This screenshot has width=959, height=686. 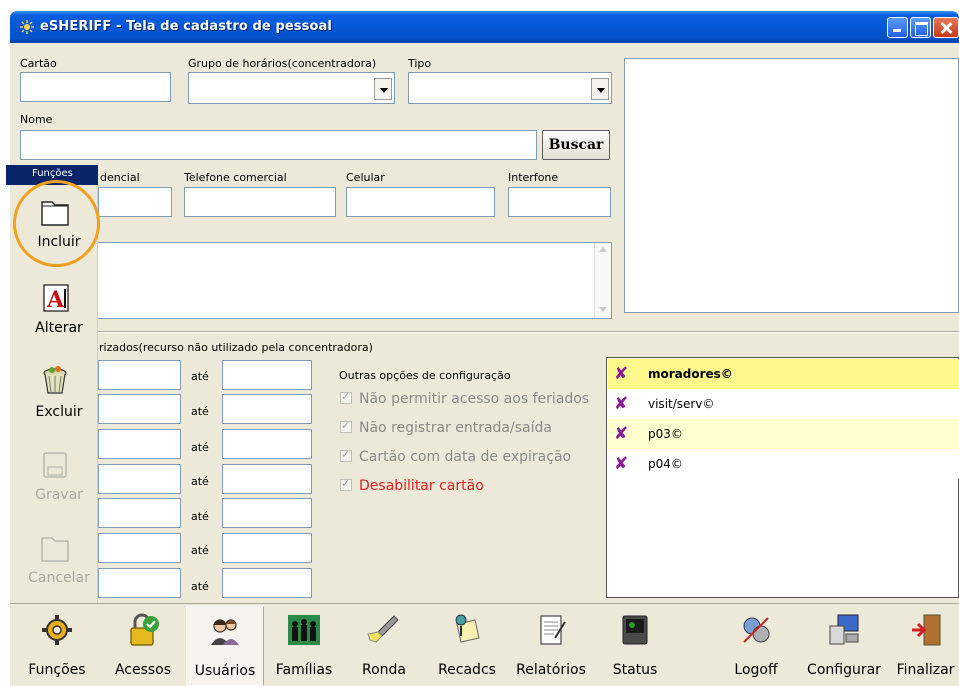 I want to click on excluir-button: Excluir, so click(x=54, y=399).